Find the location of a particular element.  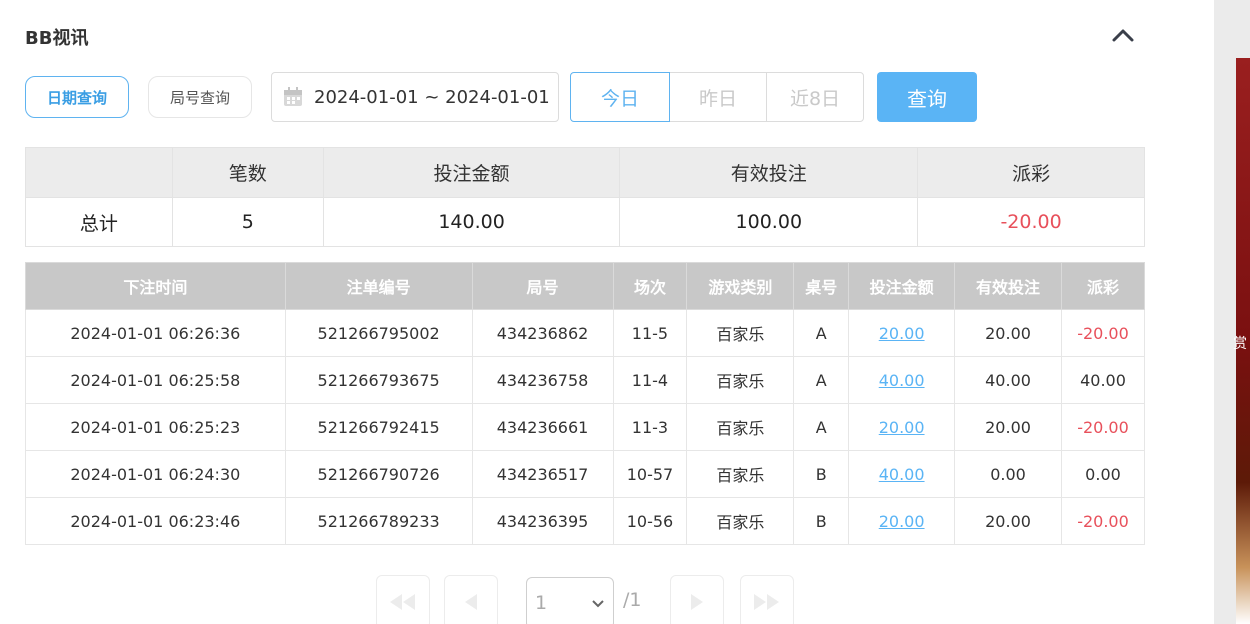

left-arrow-icon is located at coordinates (471, 602).